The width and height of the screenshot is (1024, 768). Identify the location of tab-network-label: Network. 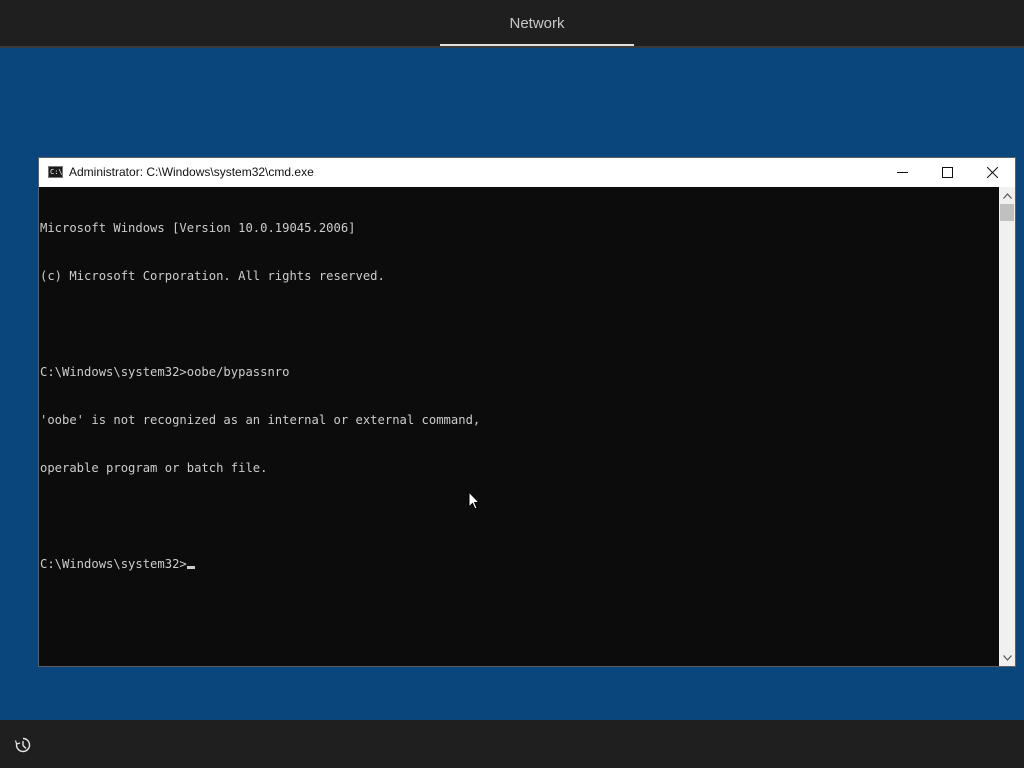
(537, 23).